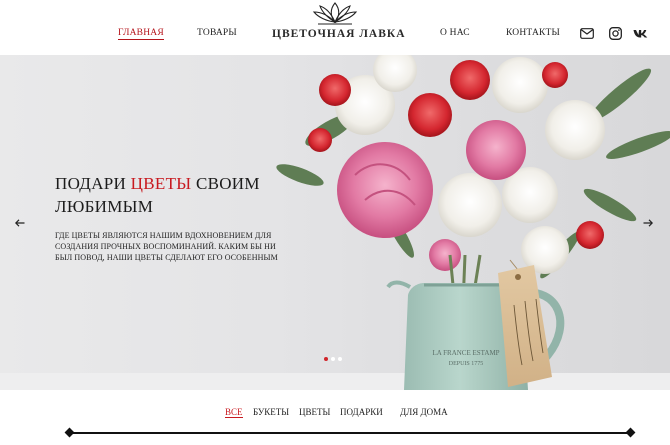 The image size is (670, 445). I want to click on instagram-icon, so click(615, 33).